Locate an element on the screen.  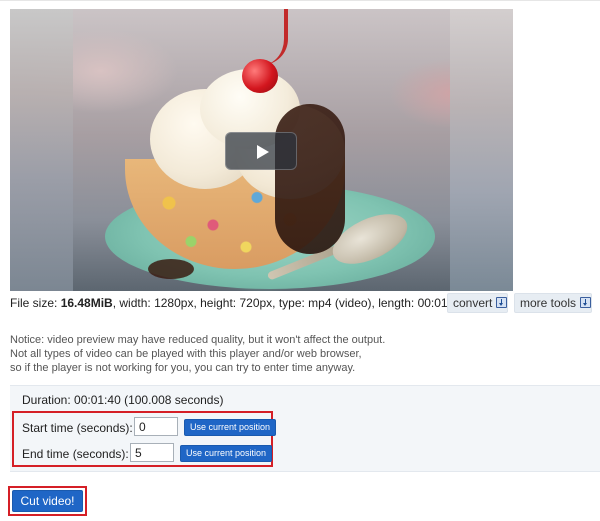
more-tools-button: more tools is located at coordinates (553, 303).